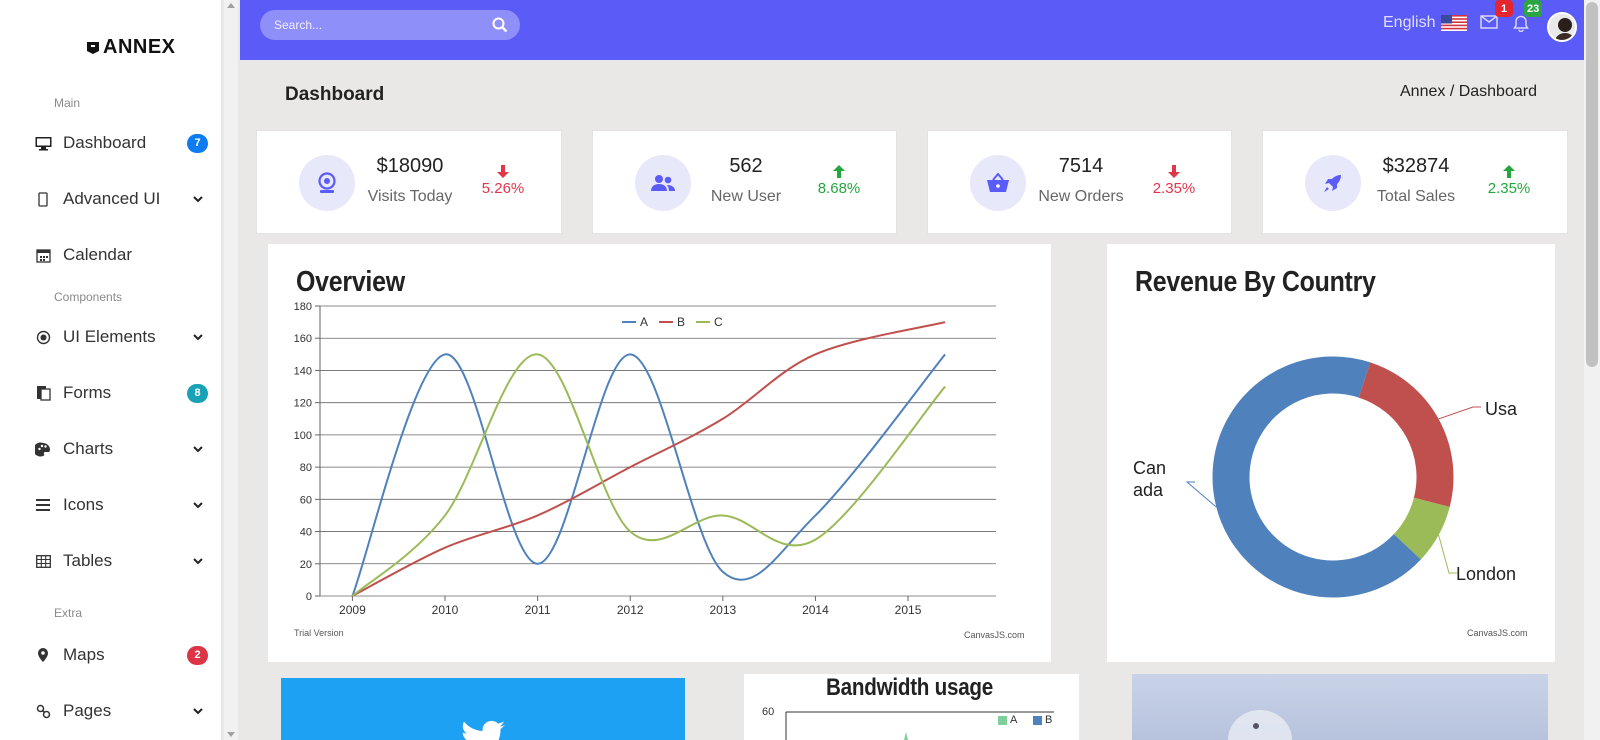  Describe the element at coordinates (839, 171) in the screenshot. I see `arrow-up-icon` at that location.